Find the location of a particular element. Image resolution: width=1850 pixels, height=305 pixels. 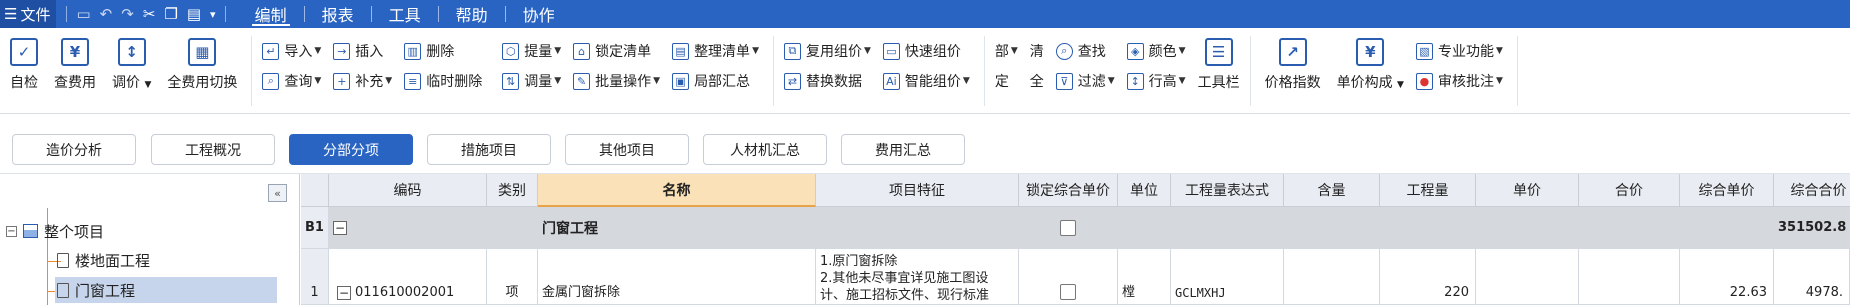

tab-project-overview: 工程概况 is located at coordinates (213, 149).